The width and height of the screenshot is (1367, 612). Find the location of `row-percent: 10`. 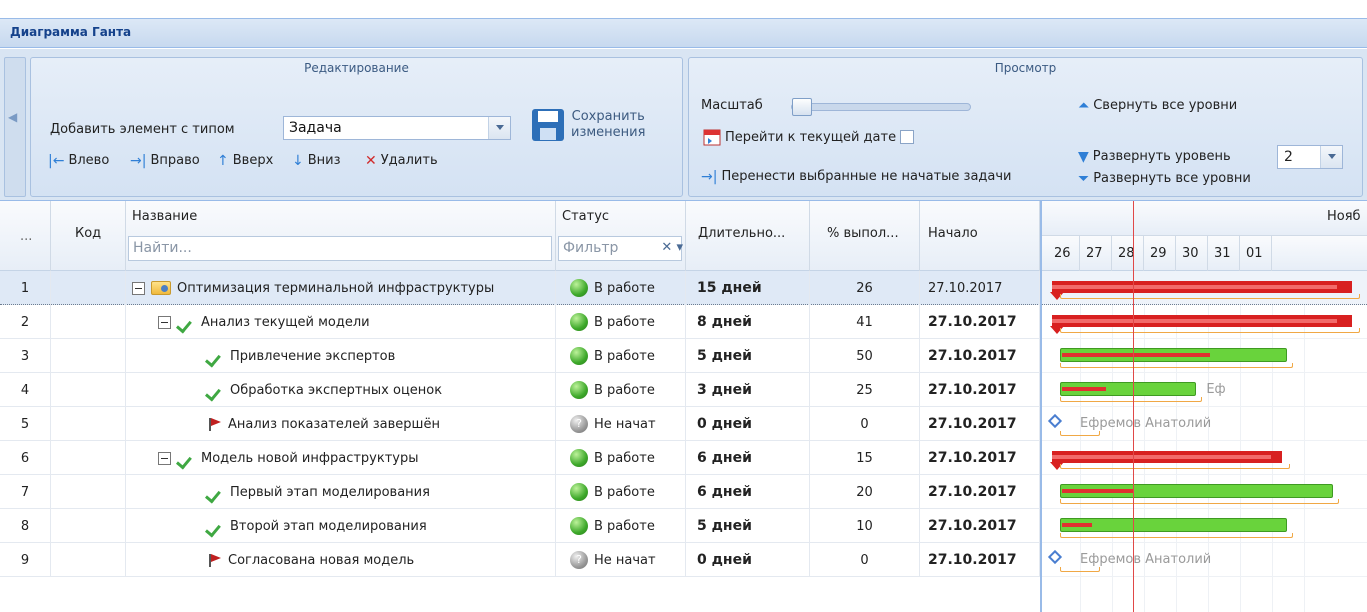

row-percent: 10 is located at coordinates (865, 526).